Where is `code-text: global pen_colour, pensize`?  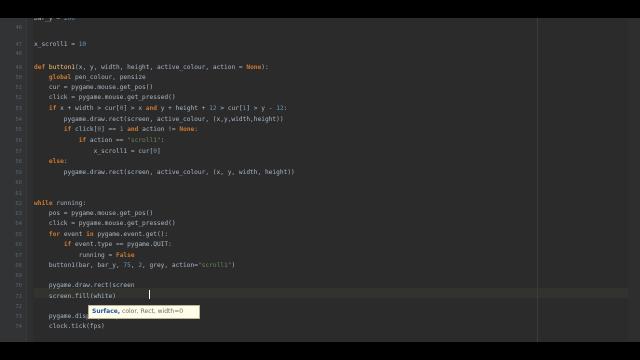
code-text: global pen_colour, pensize is located at coordinates (90, 78).